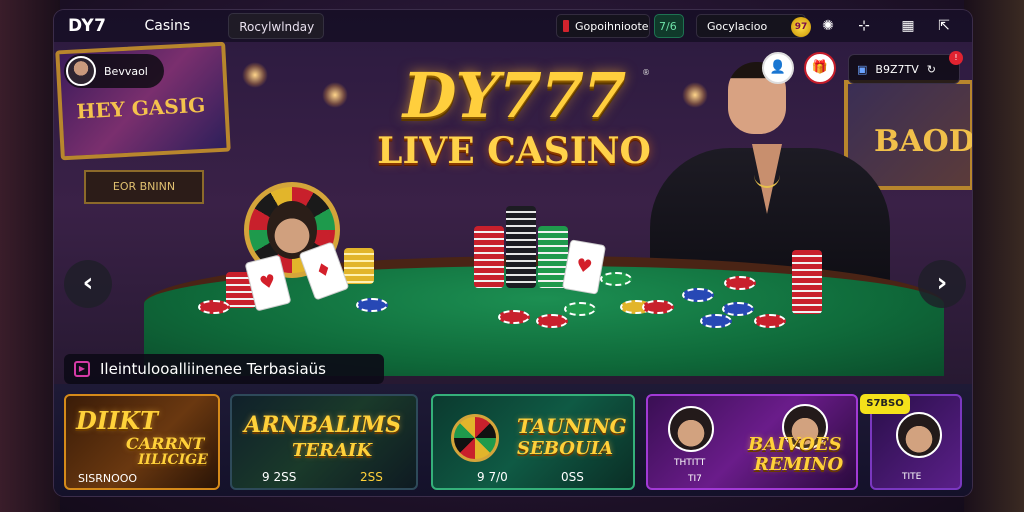  I want to click on game-card-subtitle-2: TI7, so click(695, 479).